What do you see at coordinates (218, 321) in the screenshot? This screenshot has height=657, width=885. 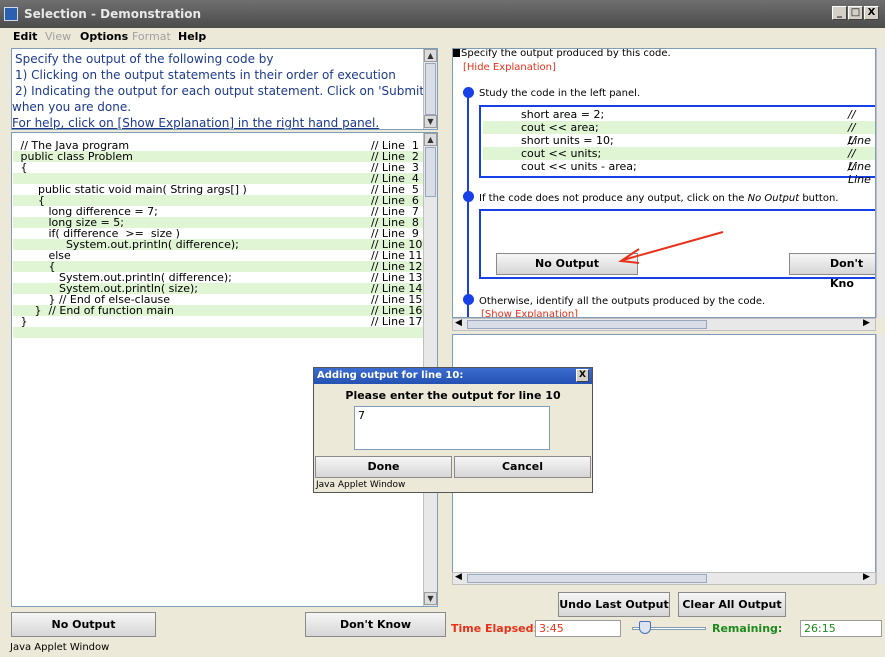 I see `code-line: } // Line 17` at bounding box center [218, 321].